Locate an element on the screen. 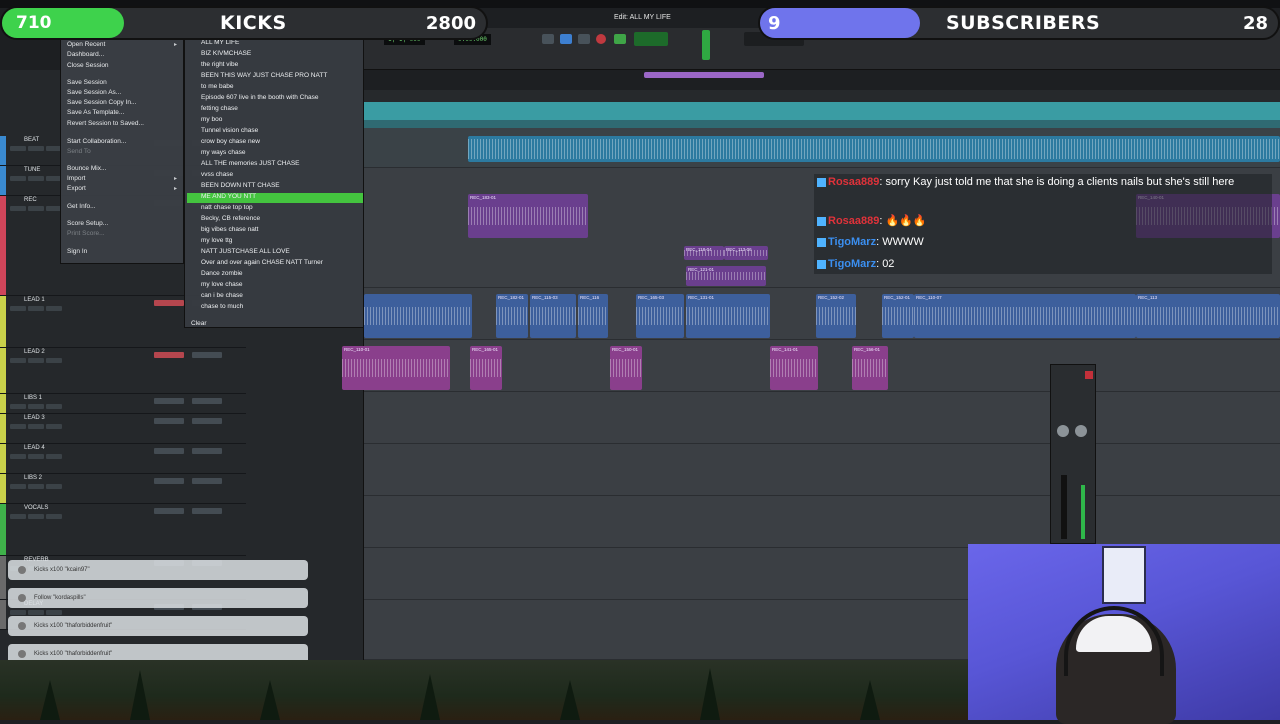 The image size is (1280, 724). lead1-clip: REC_152-01 is located at coordinates (898, 316).